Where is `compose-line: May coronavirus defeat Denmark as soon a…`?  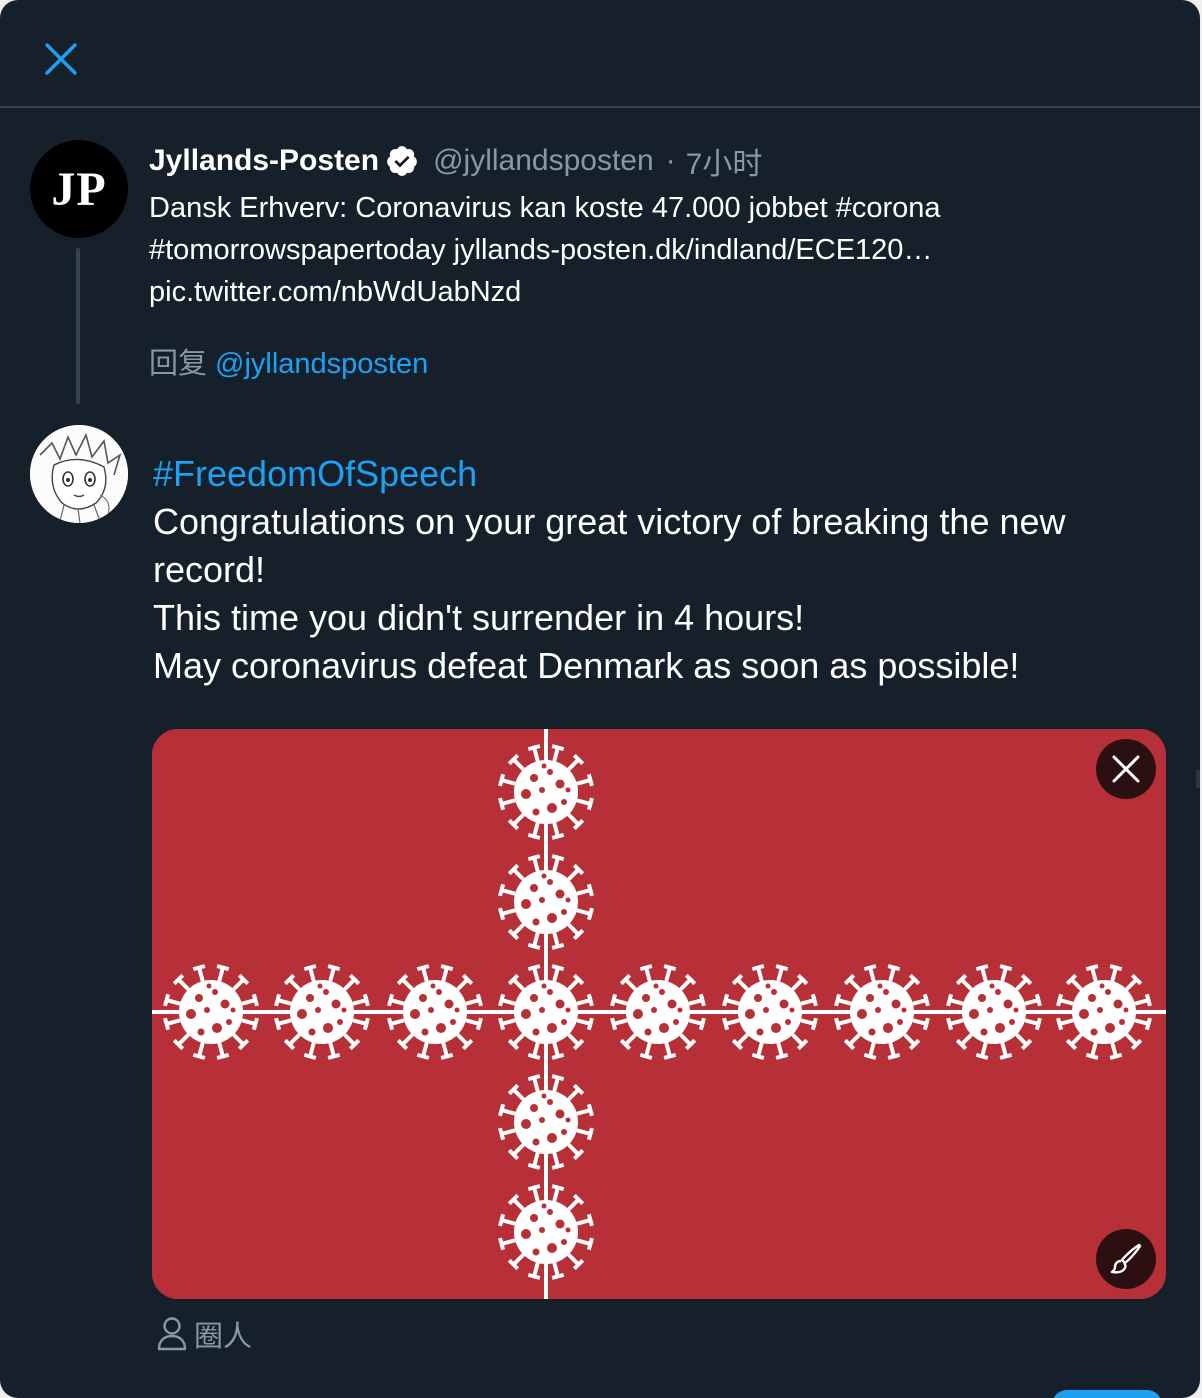 compose-line: May coronavirus defeat Denmark as soon a… is located at coordinates (586, 665).